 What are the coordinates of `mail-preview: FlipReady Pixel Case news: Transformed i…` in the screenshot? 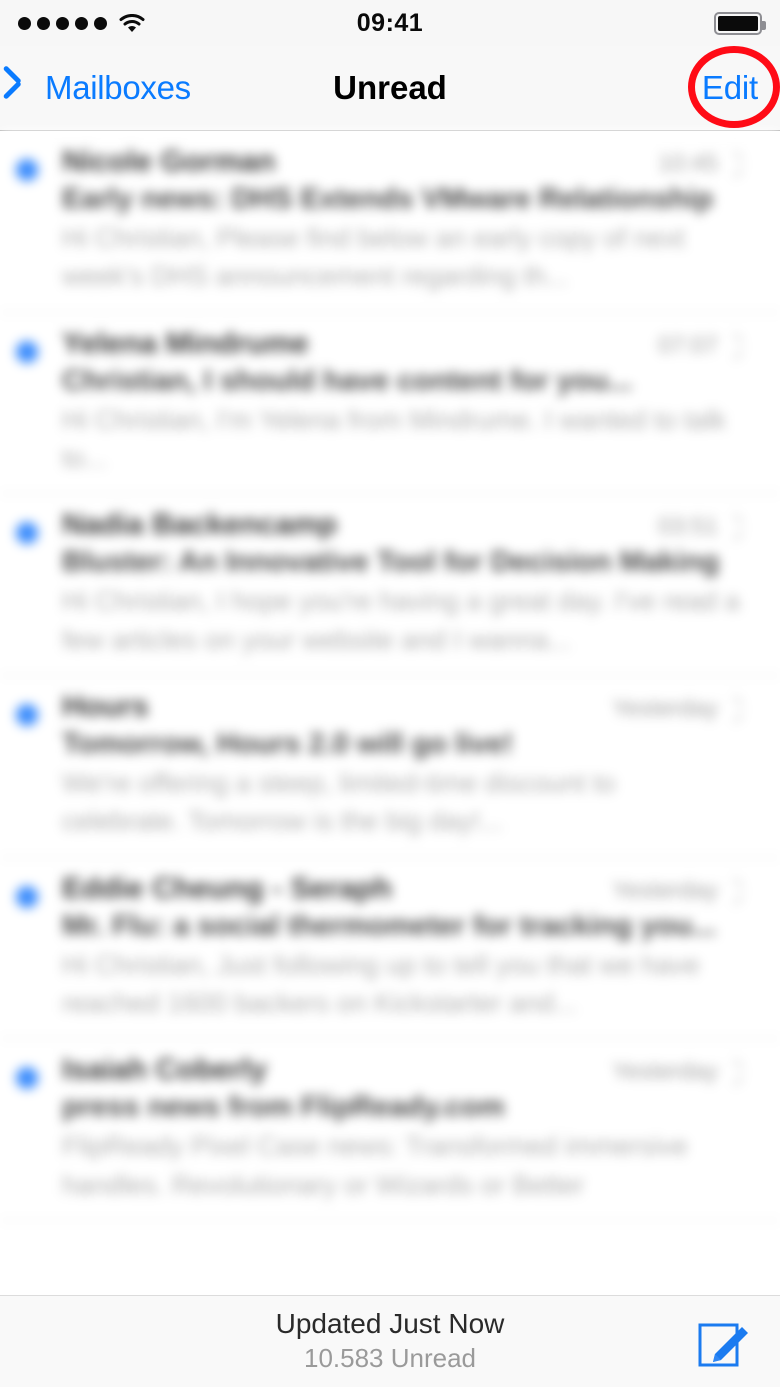 It's located at (375, 1165).